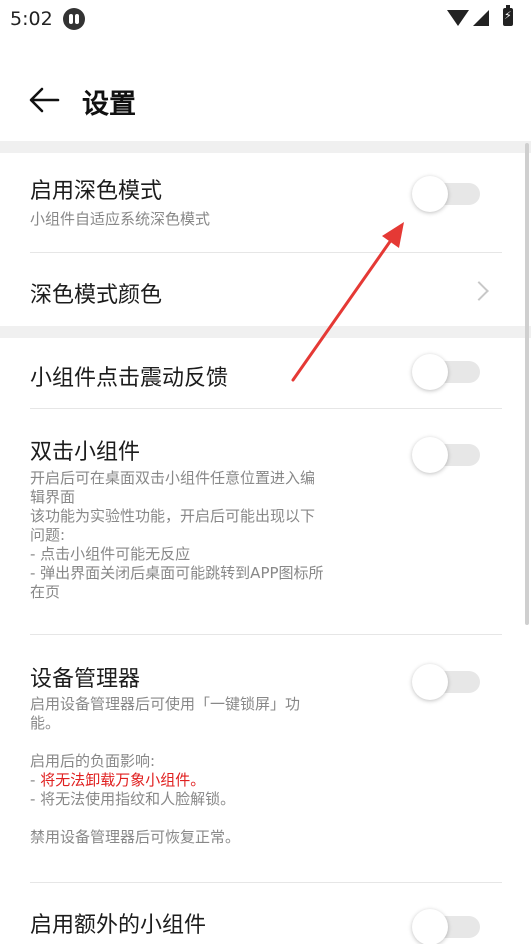 The image size is (531, 944). Describe the element at coordinates (173, 516) in the screenshot. I see `desc-line: 该功能为实验性功能，开启后可能出现以下` at that location.